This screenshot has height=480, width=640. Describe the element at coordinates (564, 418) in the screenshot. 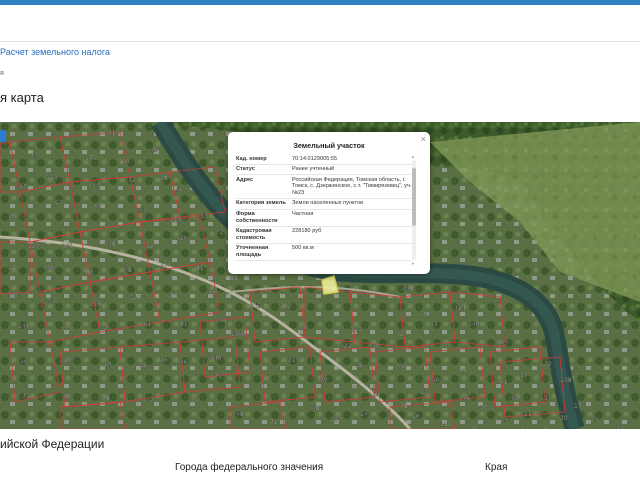

I see `parcel-number: 20` at that location.